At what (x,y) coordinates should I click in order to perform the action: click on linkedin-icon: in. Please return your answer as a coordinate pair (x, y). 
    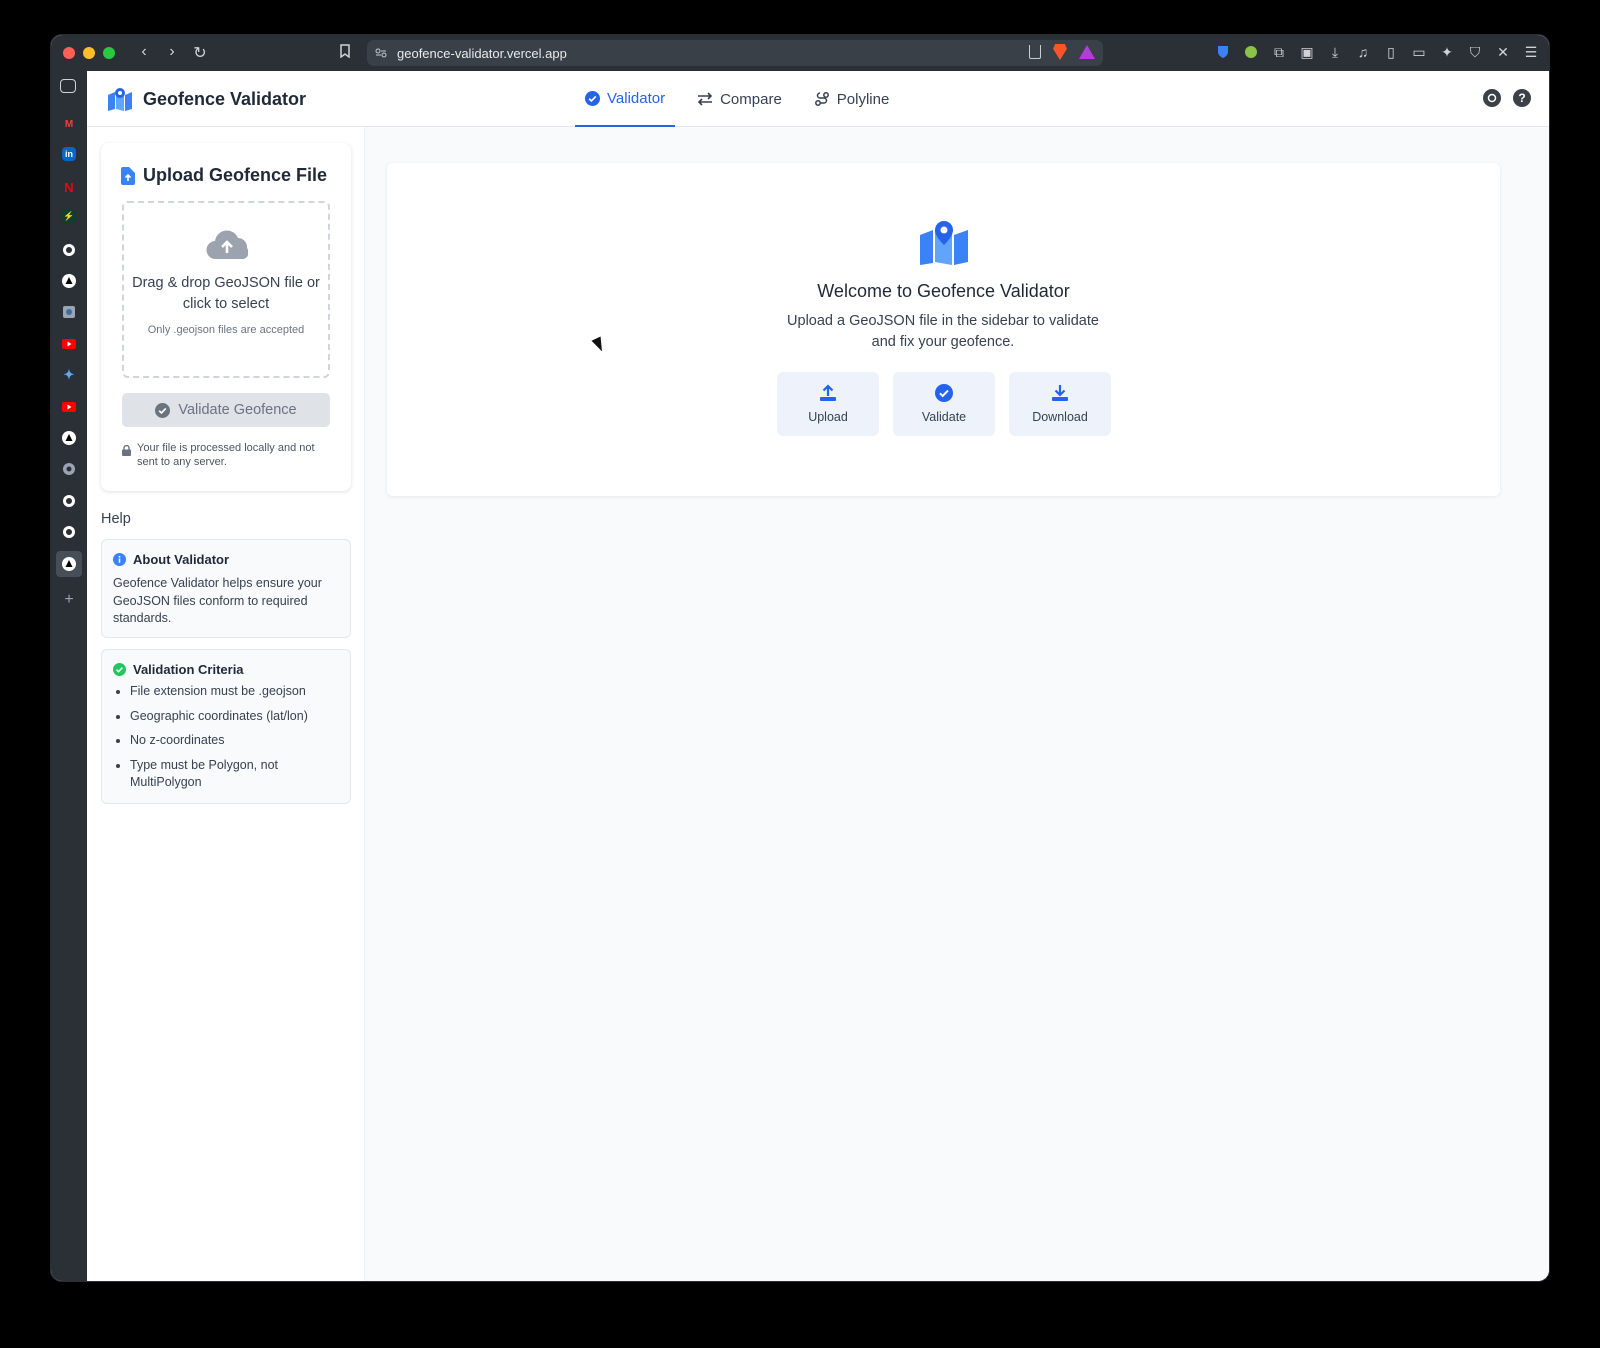
    Looking at the image, I should click on (69, 154).